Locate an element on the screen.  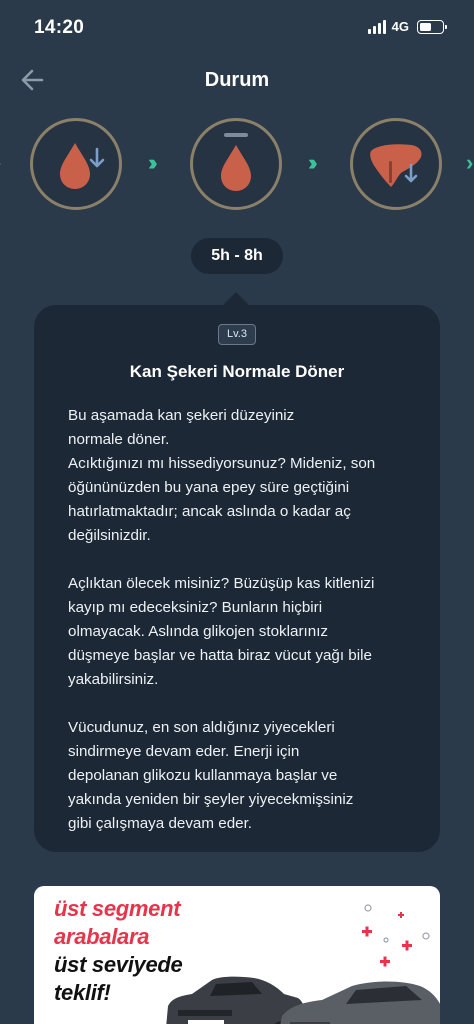
status-bar: 14:20 4G is located at coordinates (237, 28).